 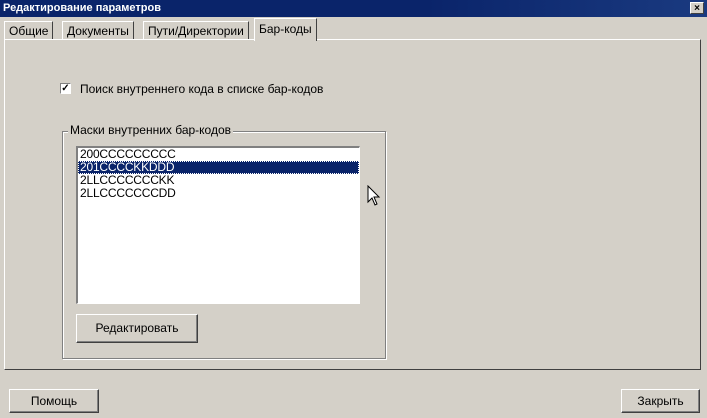 What do you see at coordinates (29, 30) in the screenshot?
I see `tab-general: Общие` at bounding box center [29, 30].